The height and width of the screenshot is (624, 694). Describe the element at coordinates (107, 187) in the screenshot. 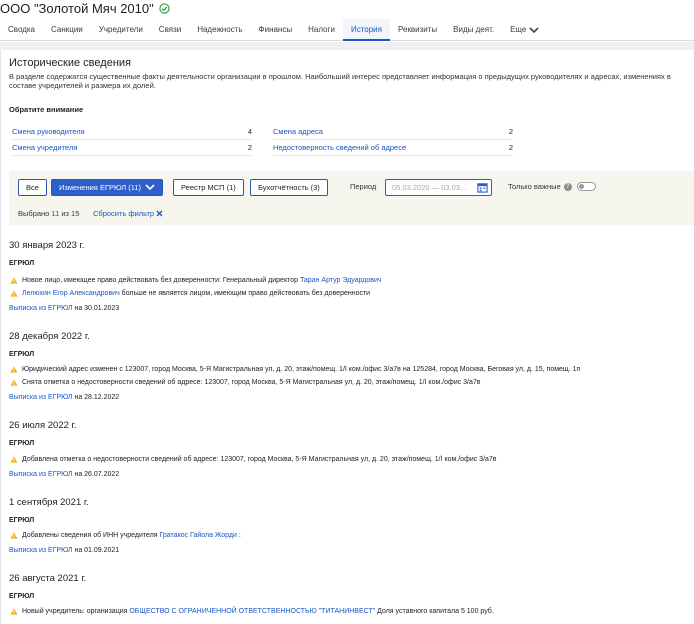

I see `filter-egrul-button: Изменения ЕГРЮЛ (11)` at that location.